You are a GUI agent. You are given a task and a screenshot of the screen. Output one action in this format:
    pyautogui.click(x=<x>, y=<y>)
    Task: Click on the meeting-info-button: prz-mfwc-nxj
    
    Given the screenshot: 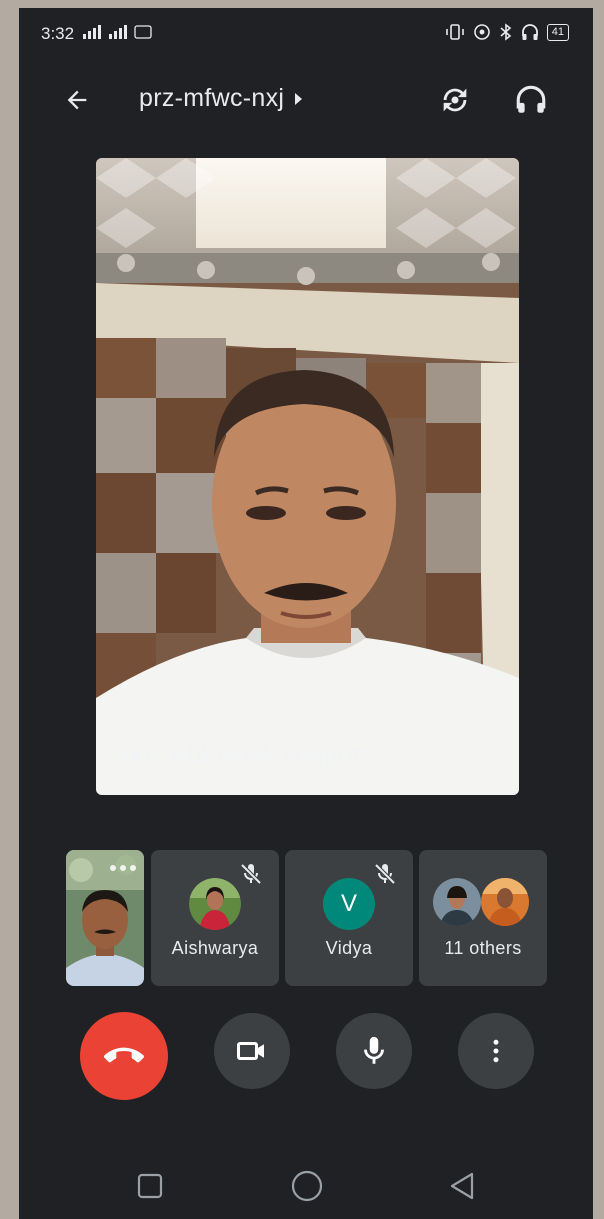 What is the action you would take?
    pyautogui.click(x=221, y=98)
    